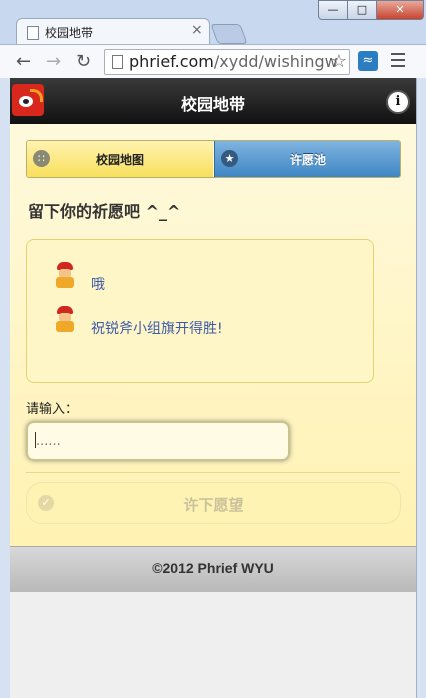 Image resolution: width=426 pixels, height=698 pixels. What do you see at coordinates (368, 61) in the screenshot?
I see `extension-icon: ≈` at bounding box center [368, 61].